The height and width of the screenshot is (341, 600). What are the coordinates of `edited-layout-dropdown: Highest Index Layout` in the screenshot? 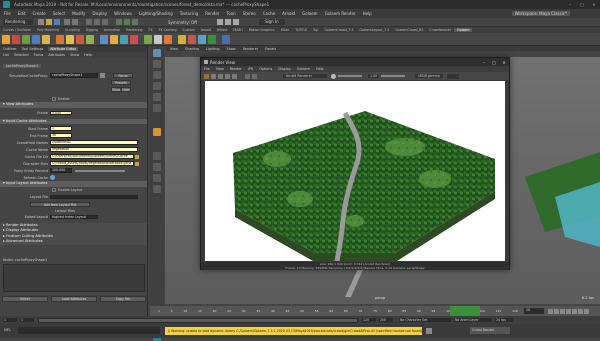 It's located at (74, 217).